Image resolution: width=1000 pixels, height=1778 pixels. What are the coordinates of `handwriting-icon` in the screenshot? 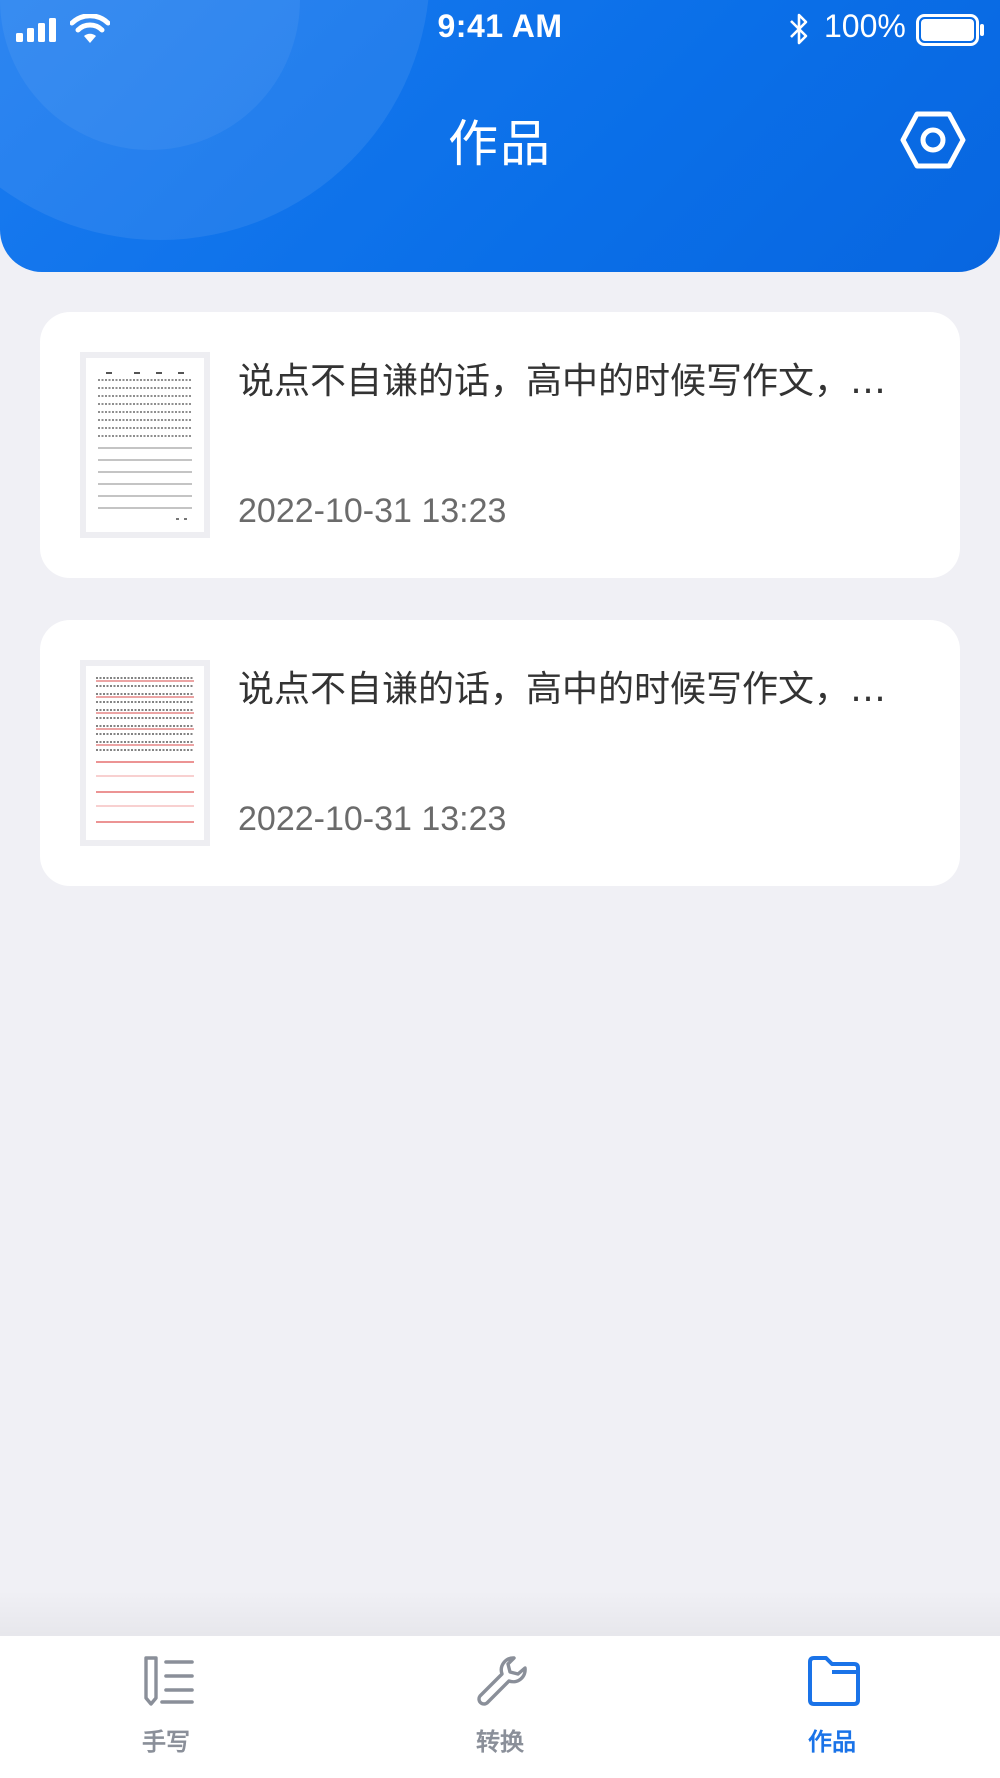 It's located at (169, 1681).